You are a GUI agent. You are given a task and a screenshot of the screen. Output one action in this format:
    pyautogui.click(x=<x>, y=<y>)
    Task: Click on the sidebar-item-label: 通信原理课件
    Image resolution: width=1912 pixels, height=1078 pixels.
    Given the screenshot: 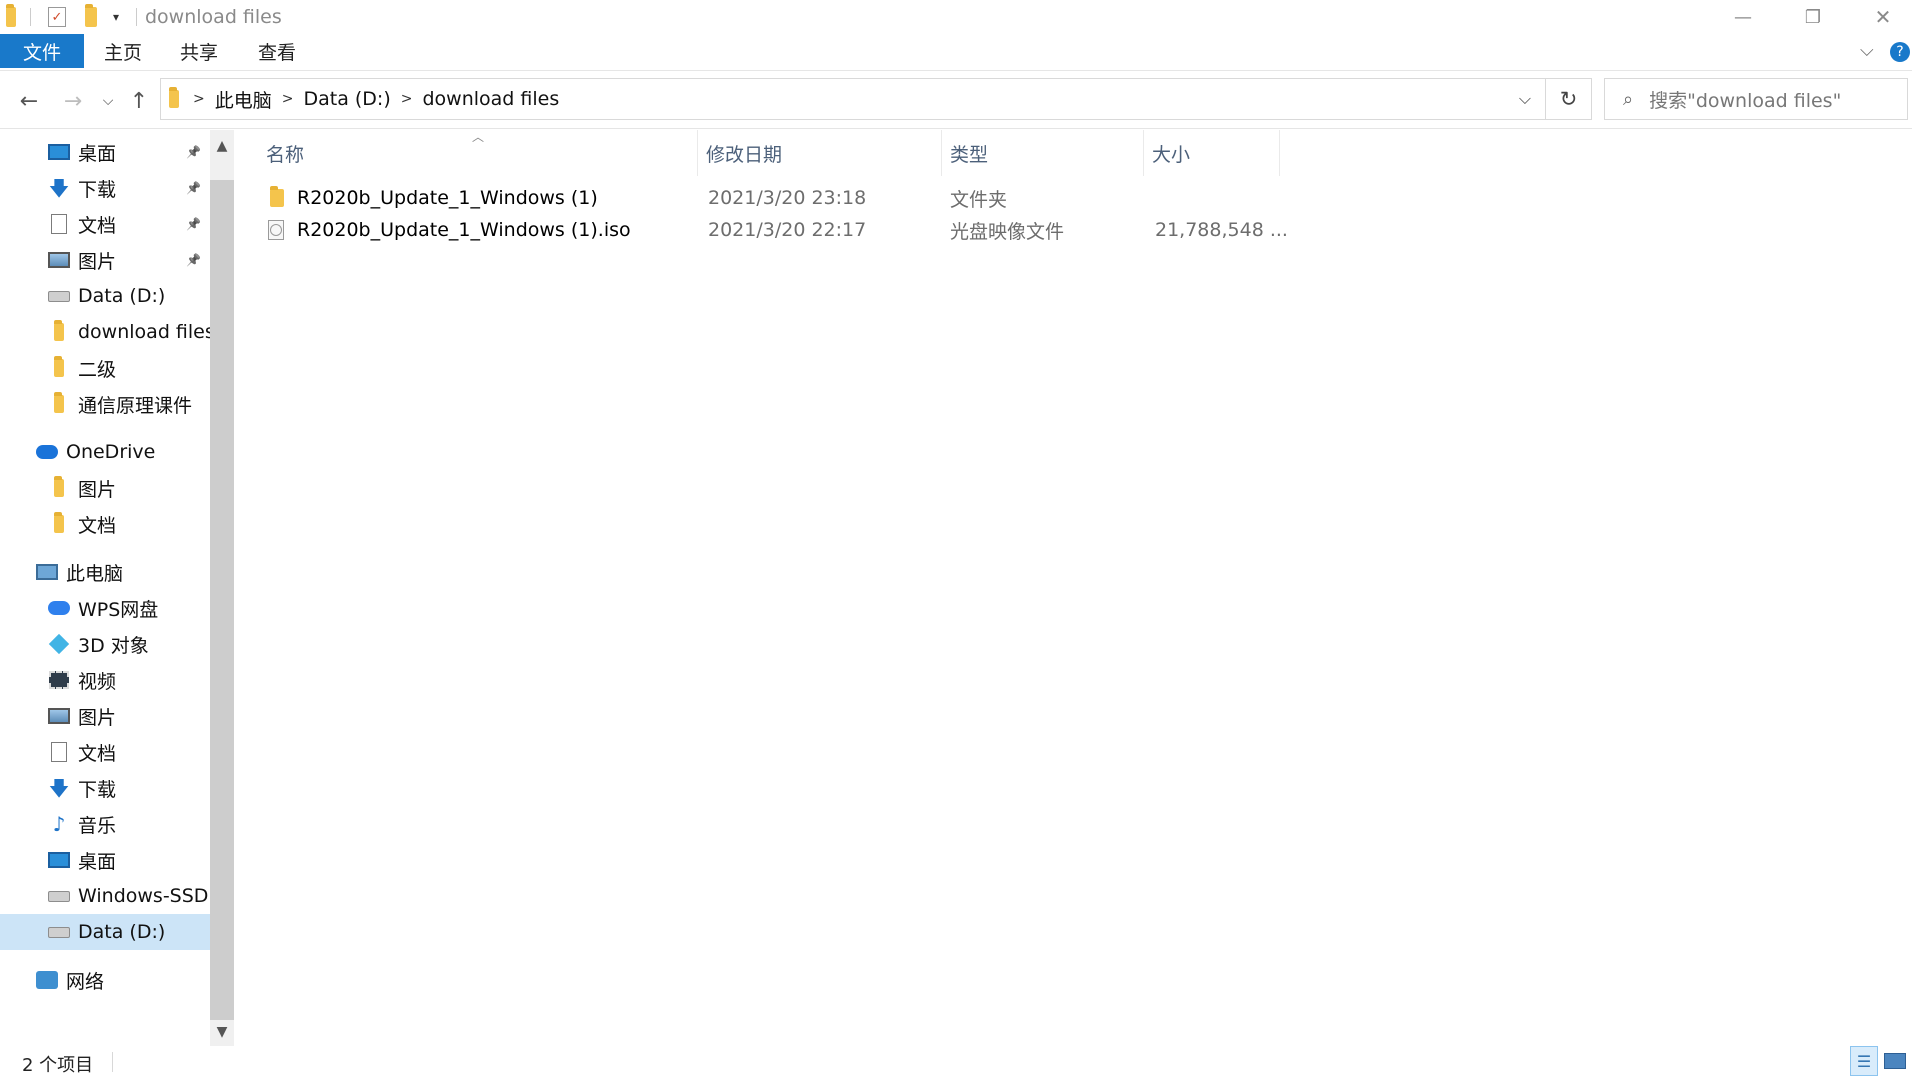 What is the action you would take?
    pyautogui.click(x=135, y=405)
    